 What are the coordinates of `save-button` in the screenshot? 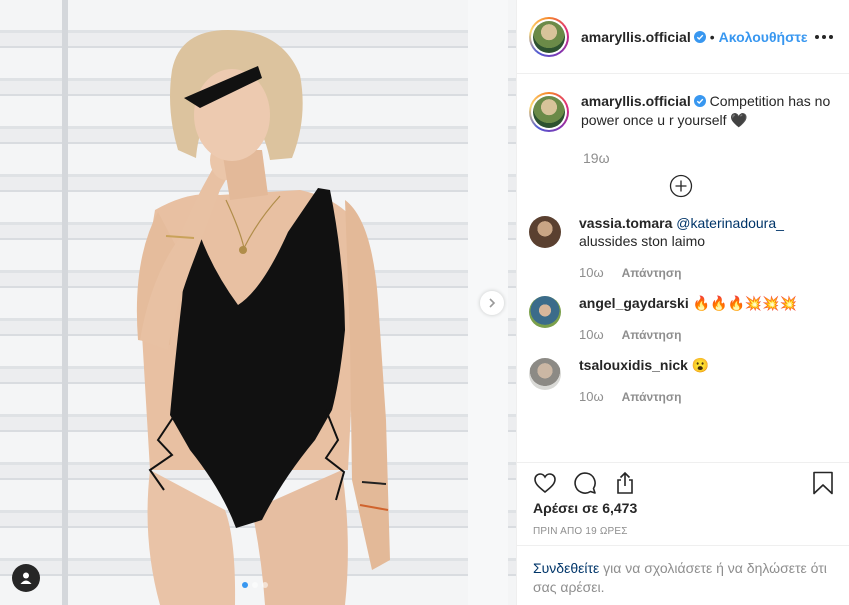 It's located at (823, 483).